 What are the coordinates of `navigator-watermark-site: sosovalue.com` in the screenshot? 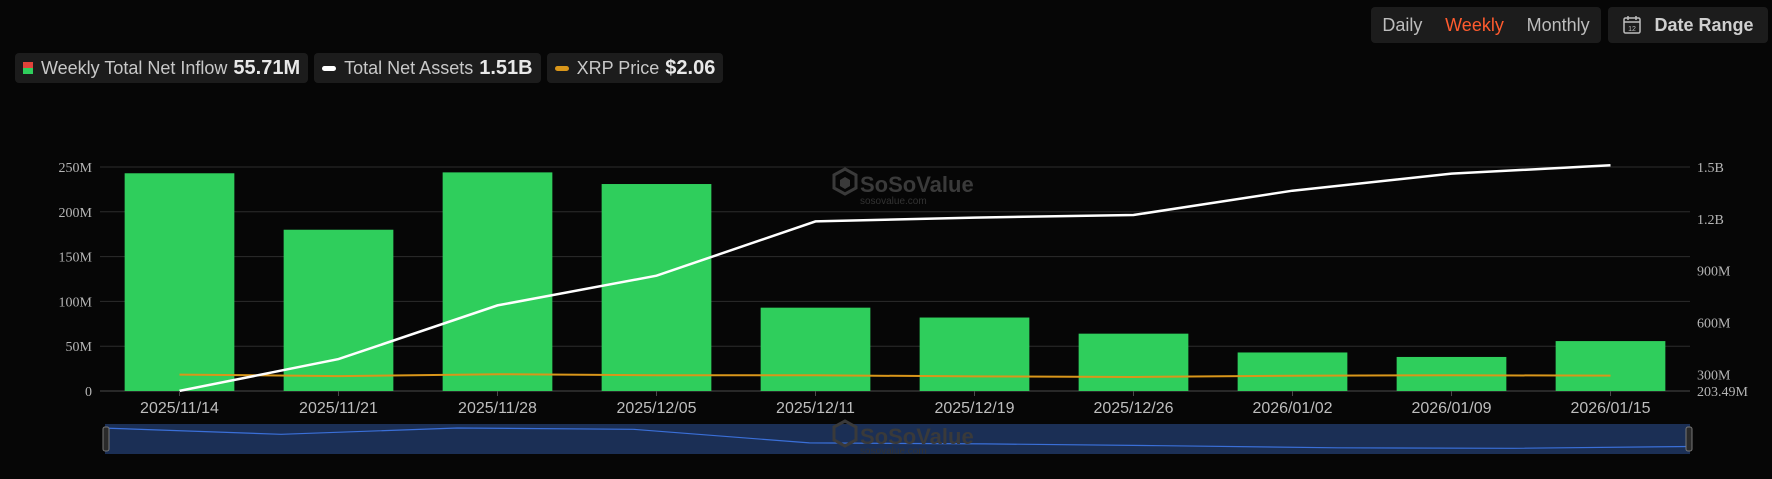 It's located at (893, 451).